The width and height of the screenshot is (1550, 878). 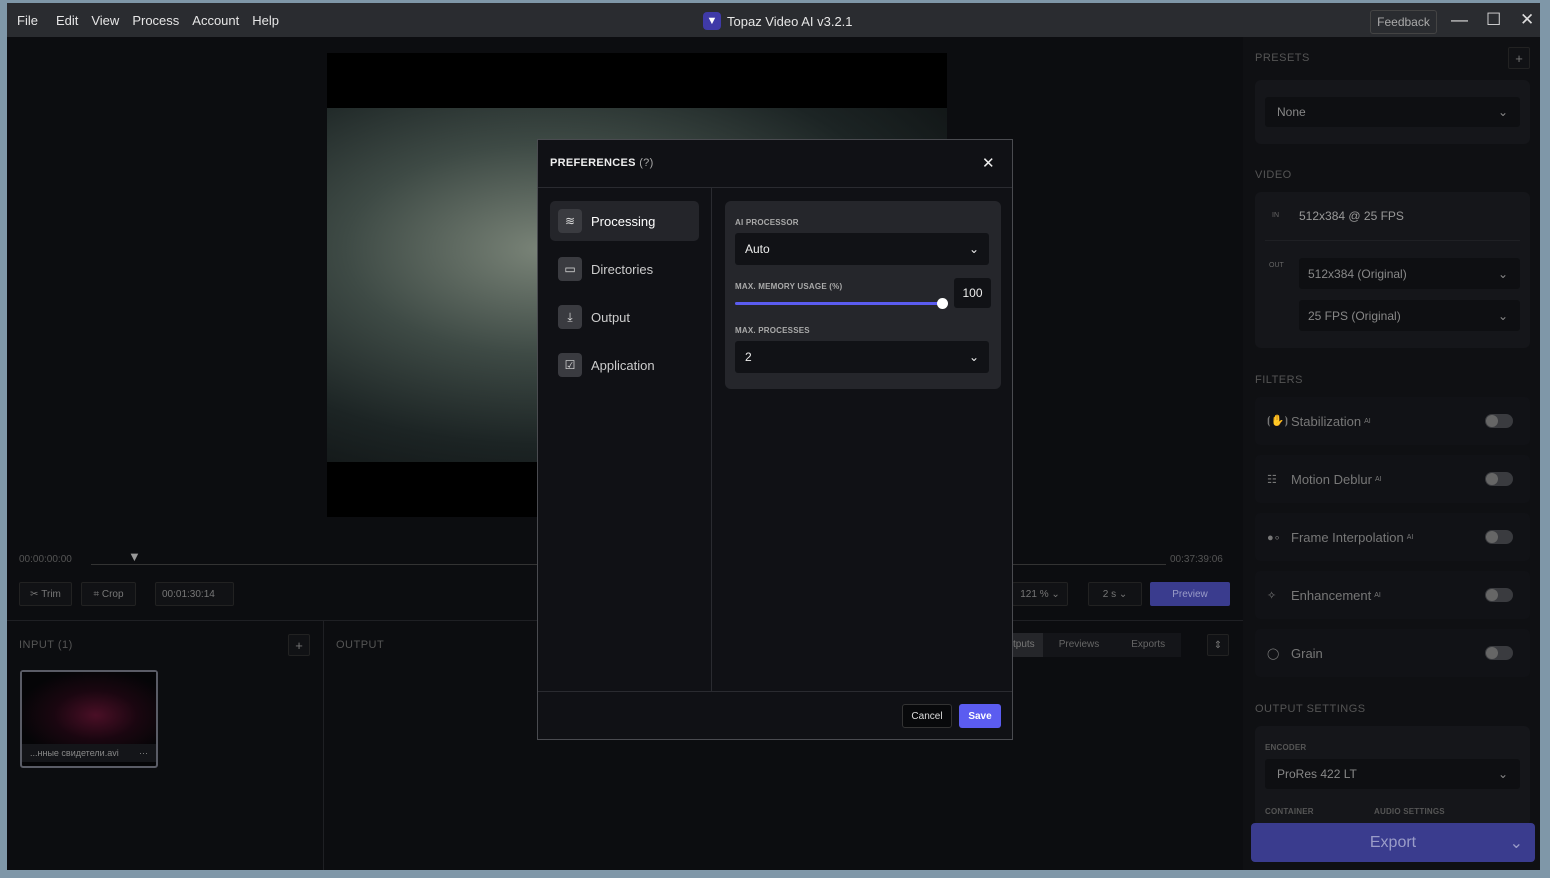 I want to click on feedback-button: Feedback, so click(x=1403, y=22).